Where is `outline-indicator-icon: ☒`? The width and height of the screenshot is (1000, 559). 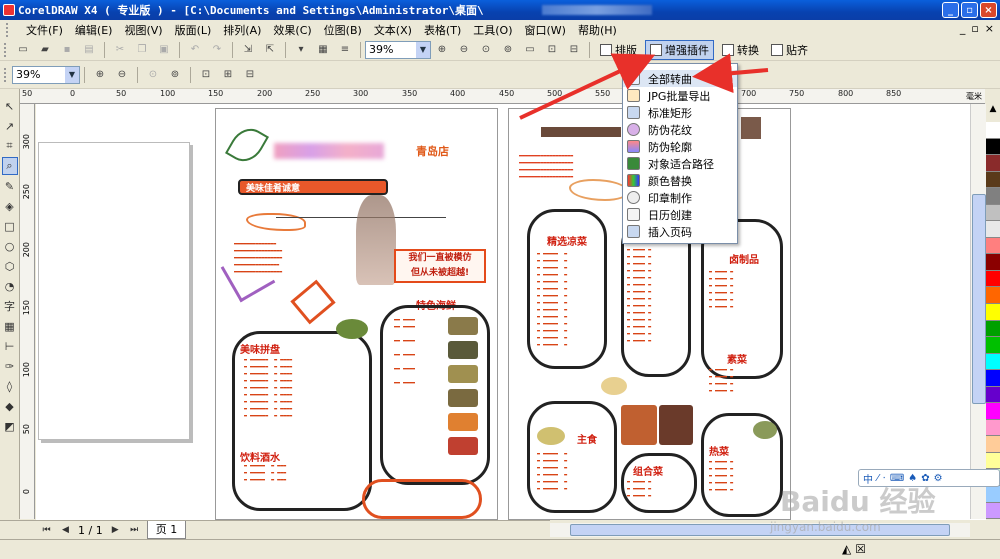
outline-indicator-icon: ☒ is located at coordinates (860, 549).